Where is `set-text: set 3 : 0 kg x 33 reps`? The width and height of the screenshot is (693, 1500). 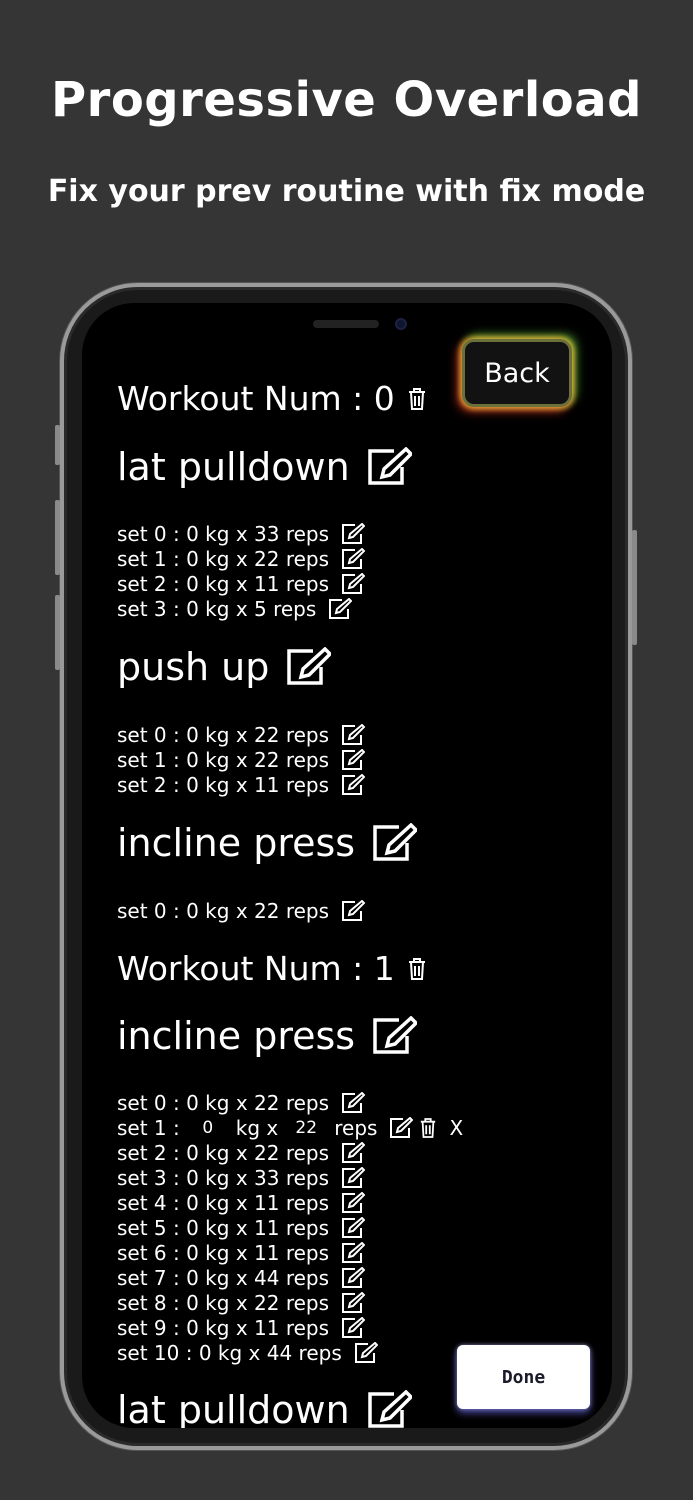
set-text: set 3 : 0 kg x 33 reps is located at coordinates (223, 1178).